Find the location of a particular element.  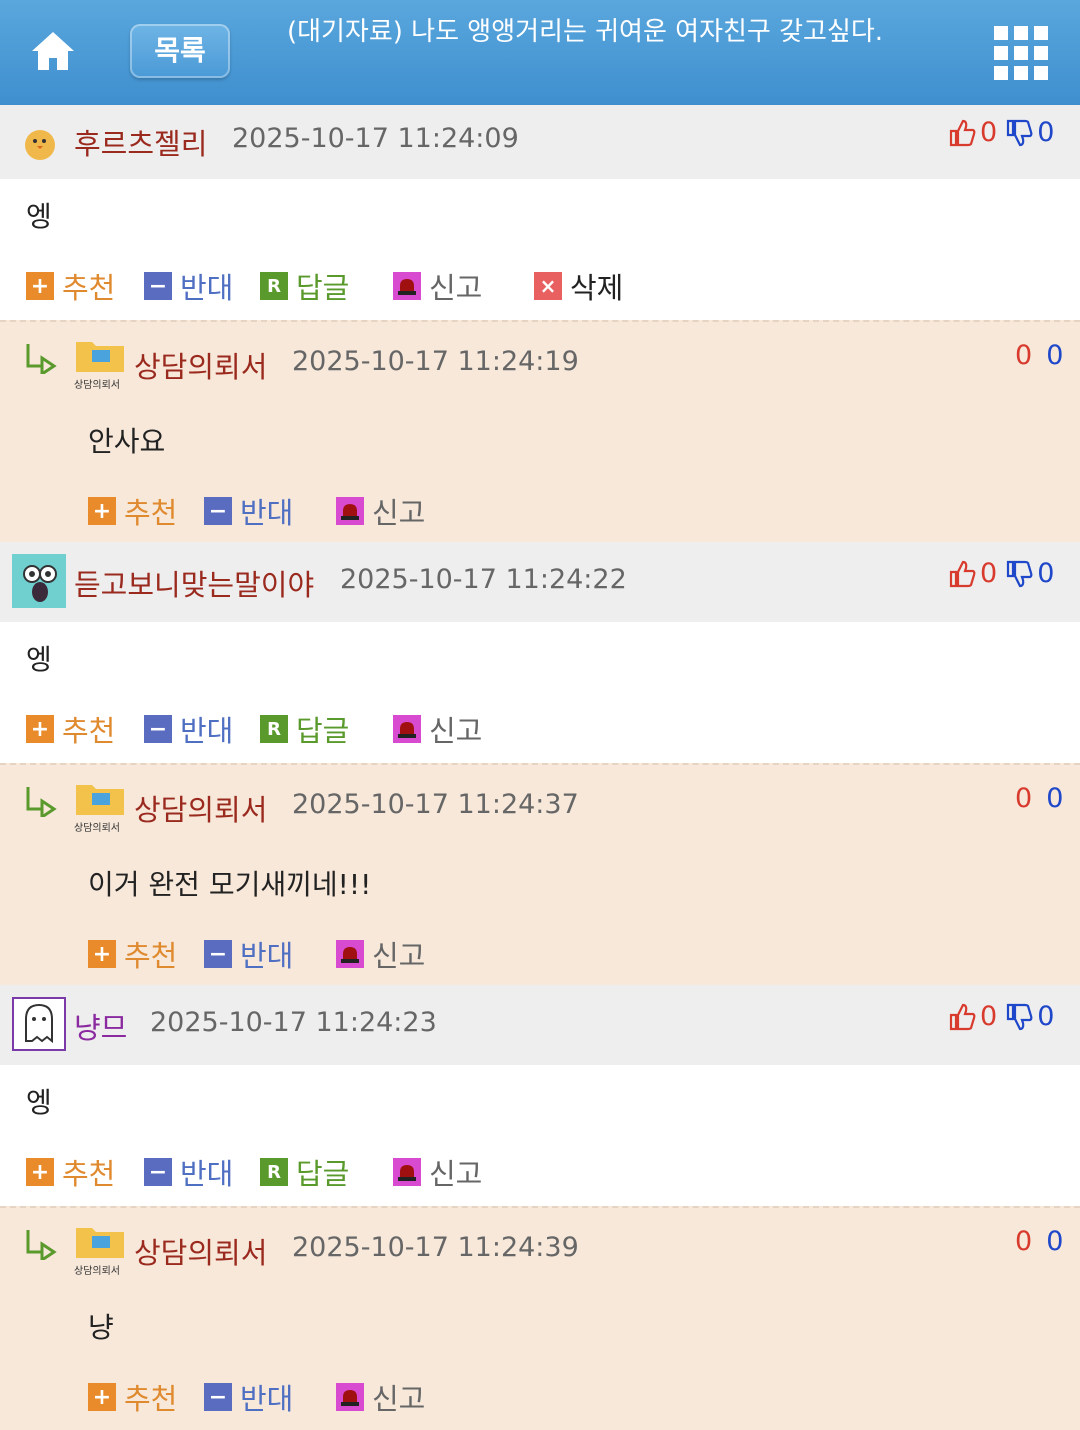

comment-author: 후르츠젤리 is located at coordinates (140, 142).